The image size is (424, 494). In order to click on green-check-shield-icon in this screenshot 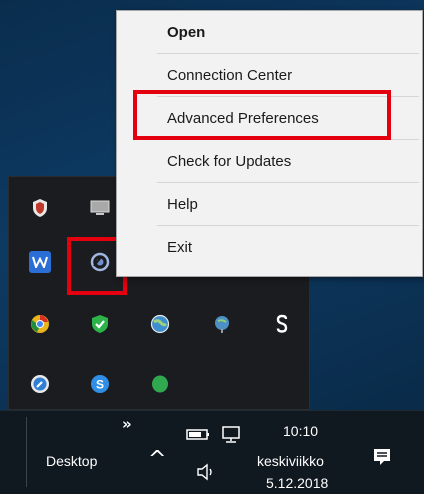, I will do `click(100, 324)`.